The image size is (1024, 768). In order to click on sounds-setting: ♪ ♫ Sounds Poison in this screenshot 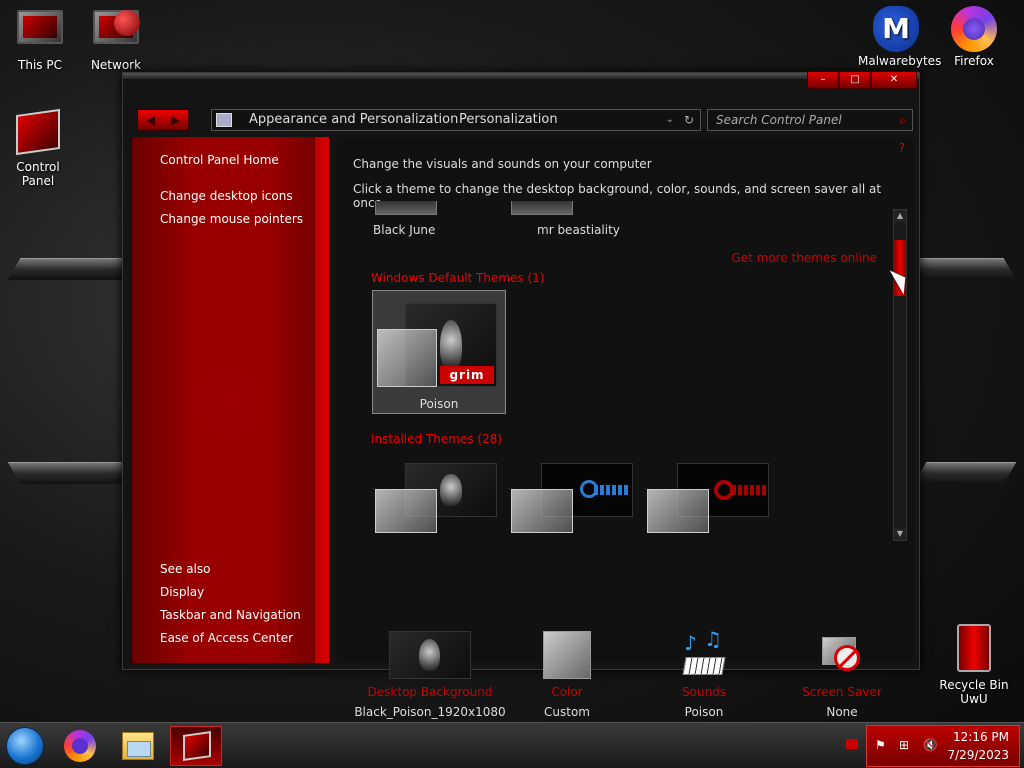, I will do `click(704, 673)`.